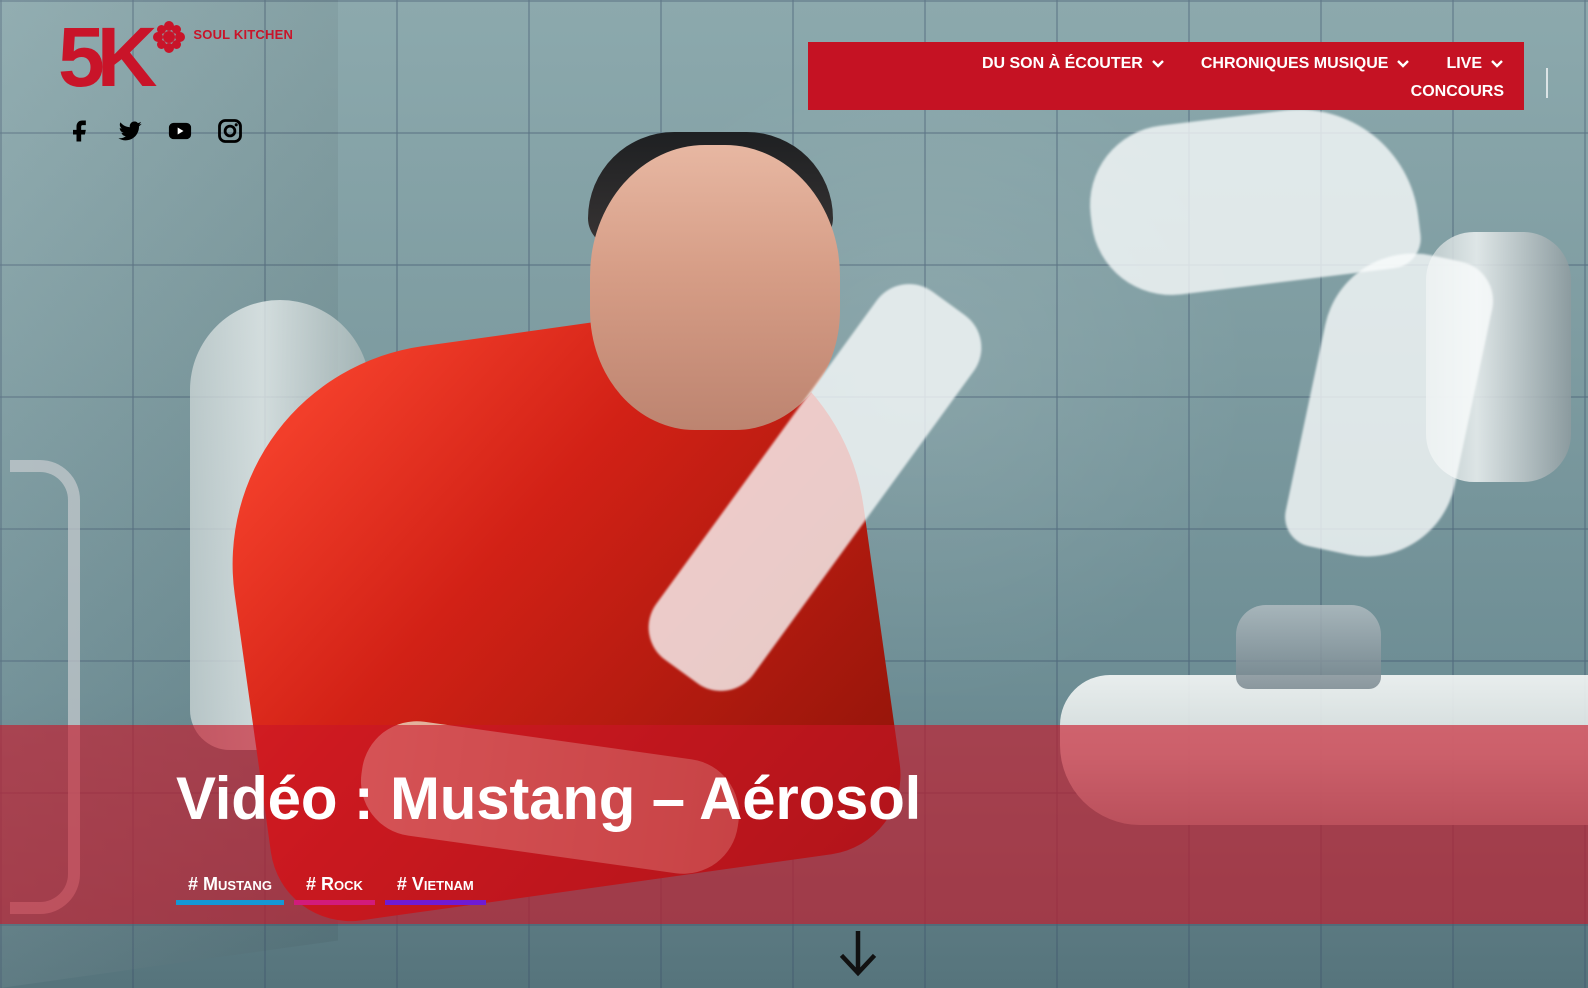 The height and width of the screenshot is (988, 1588). I want to click on nav-live: LIVE, so click(1475, 64).